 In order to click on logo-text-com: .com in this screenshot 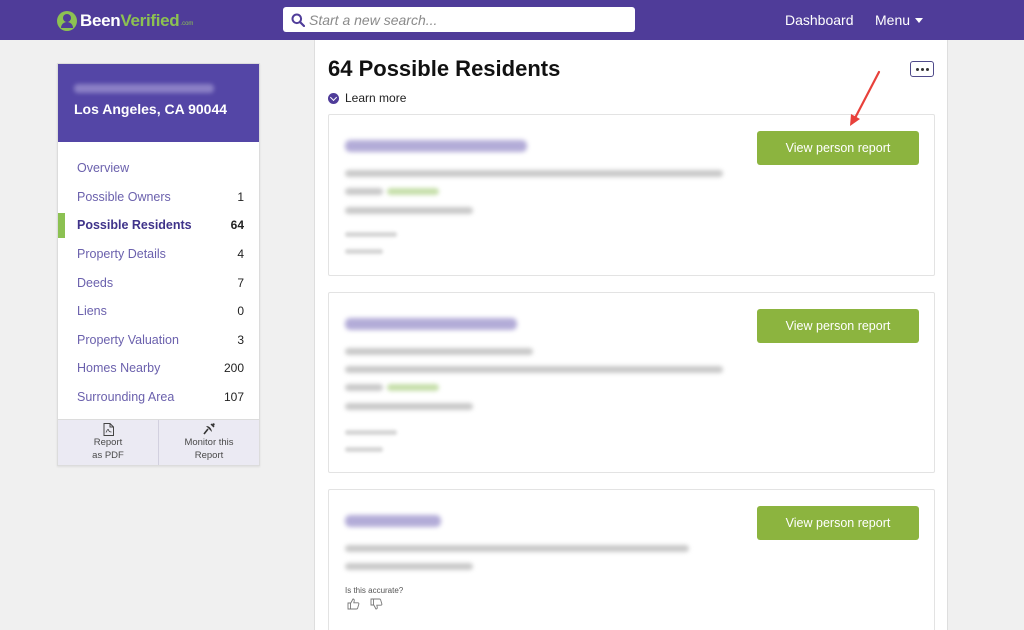, I will do `click(187, 24)`.